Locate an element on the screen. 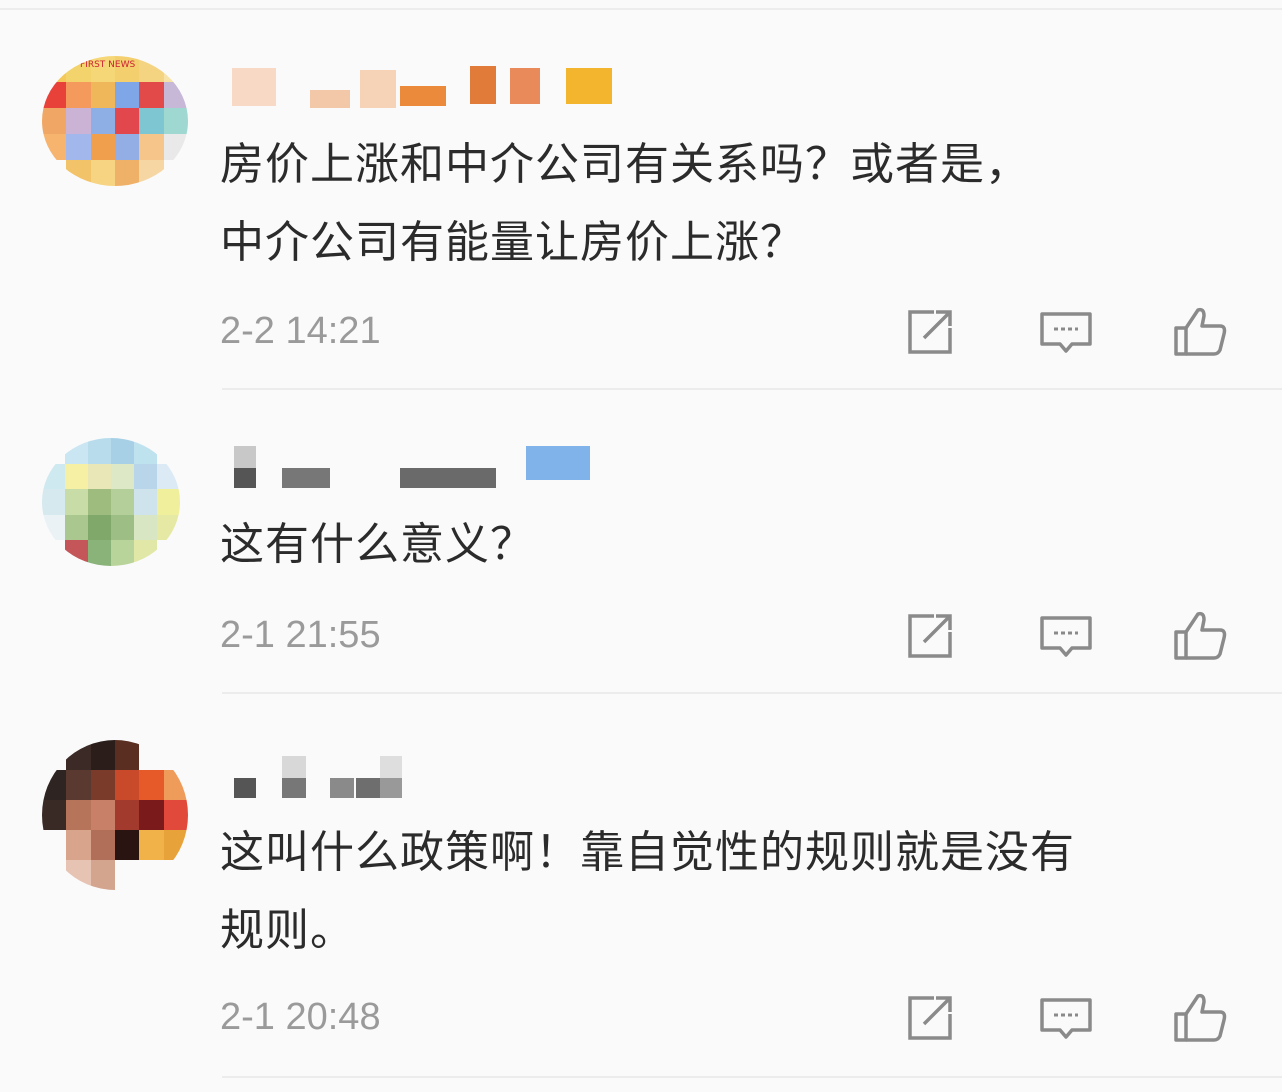 This screenshot has height=1092, width=1282. timestamp: 2-1 21:55 is located at coordinates (300, 635).